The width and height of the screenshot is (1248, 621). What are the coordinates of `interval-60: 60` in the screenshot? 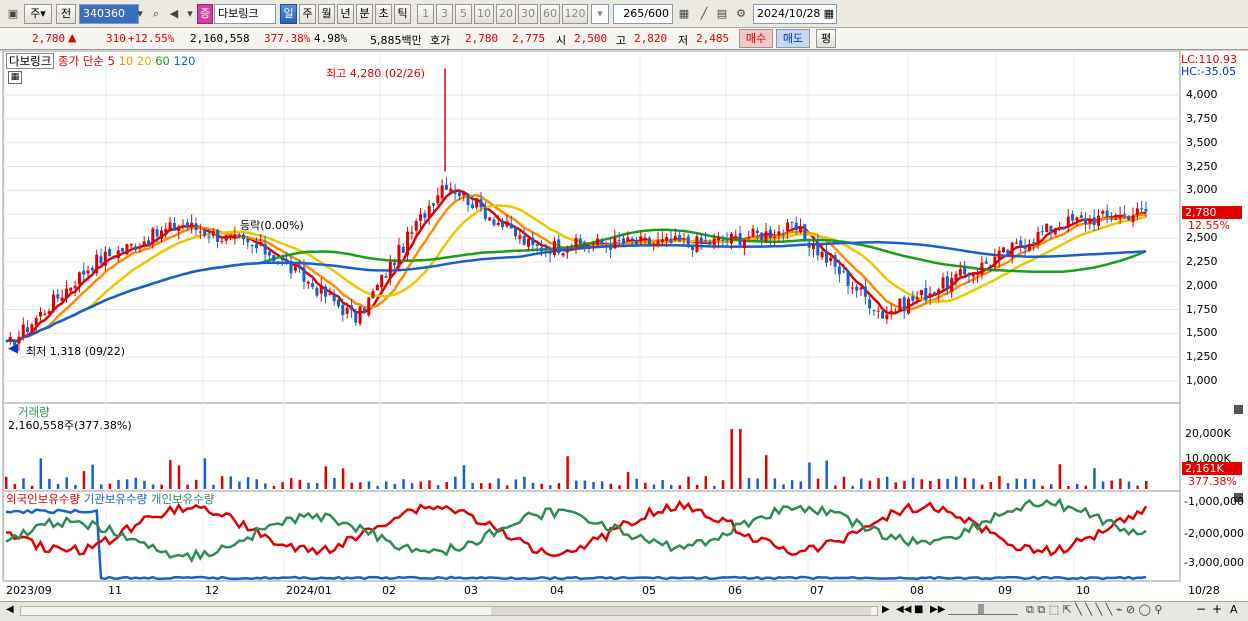 It's located at (550, 14).